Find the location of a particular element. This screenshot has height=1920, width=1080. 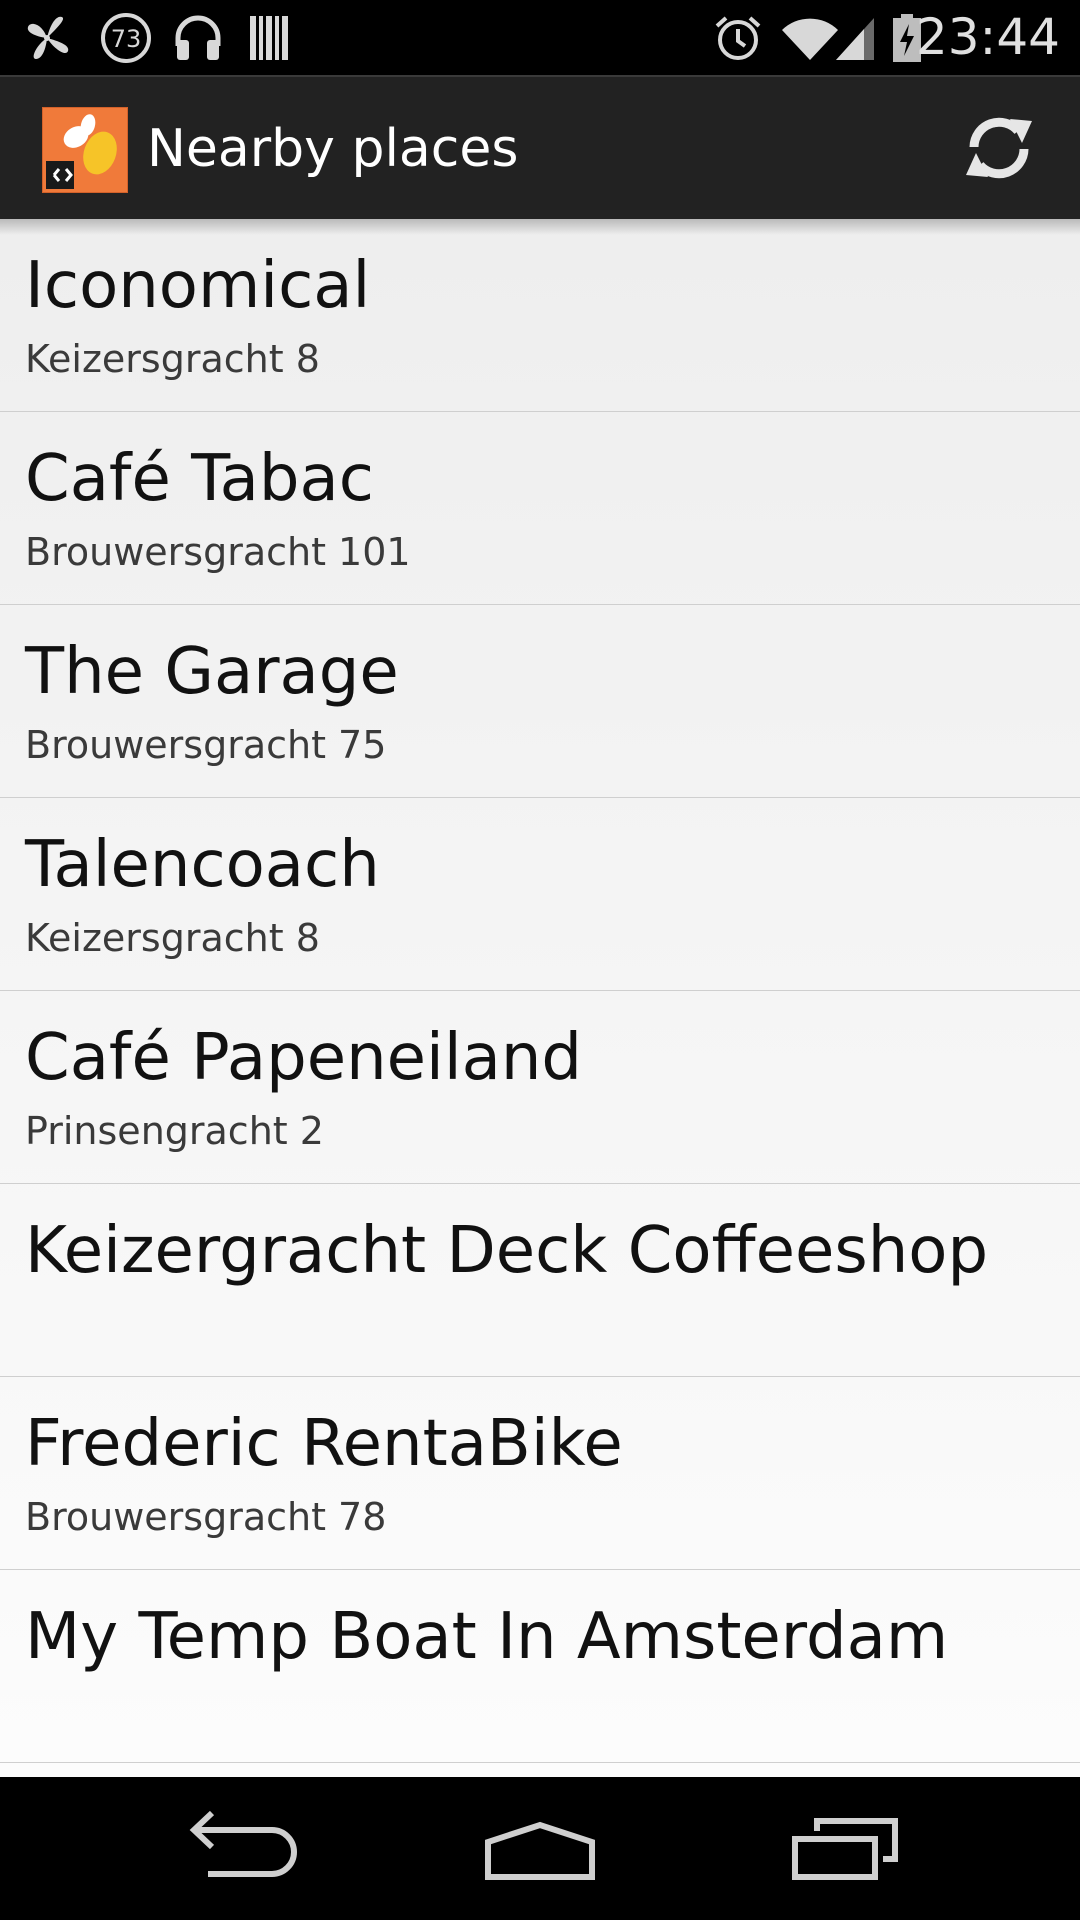

place-name: The Garage is located at coordinates (212, 672).